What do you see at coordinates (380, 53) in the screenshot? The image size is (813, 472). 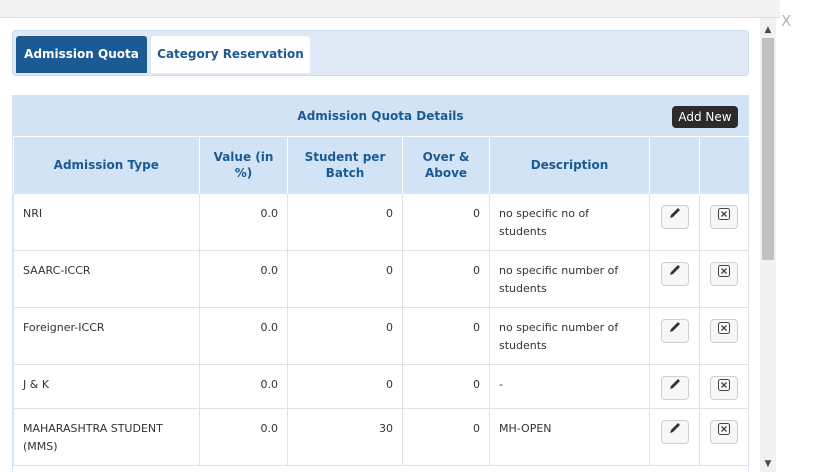 I see `tab-bar: Admission Quota Category Reservation` at bounding box center [380, 53].